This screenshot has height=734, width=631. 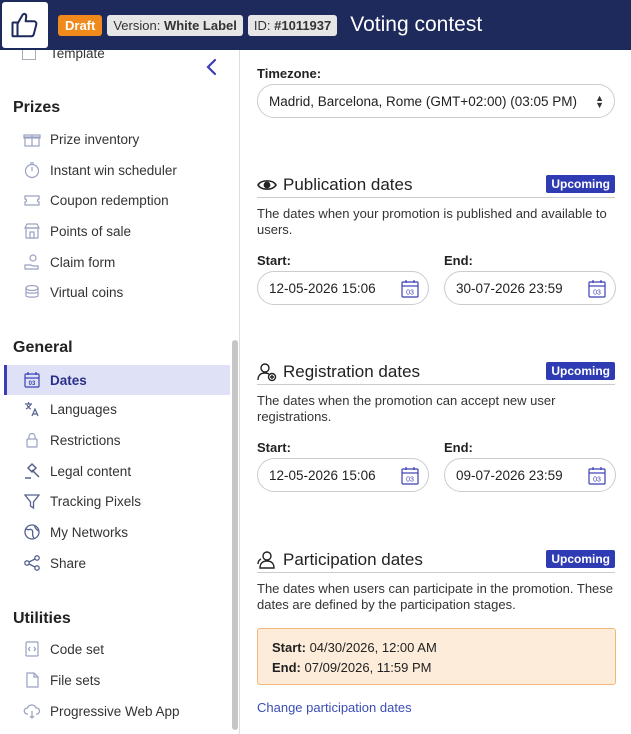 What do you see at coordinates (289, 647) in the screenshot?
I see `participation-start-label: Start:` at bounding box center [289, 647].